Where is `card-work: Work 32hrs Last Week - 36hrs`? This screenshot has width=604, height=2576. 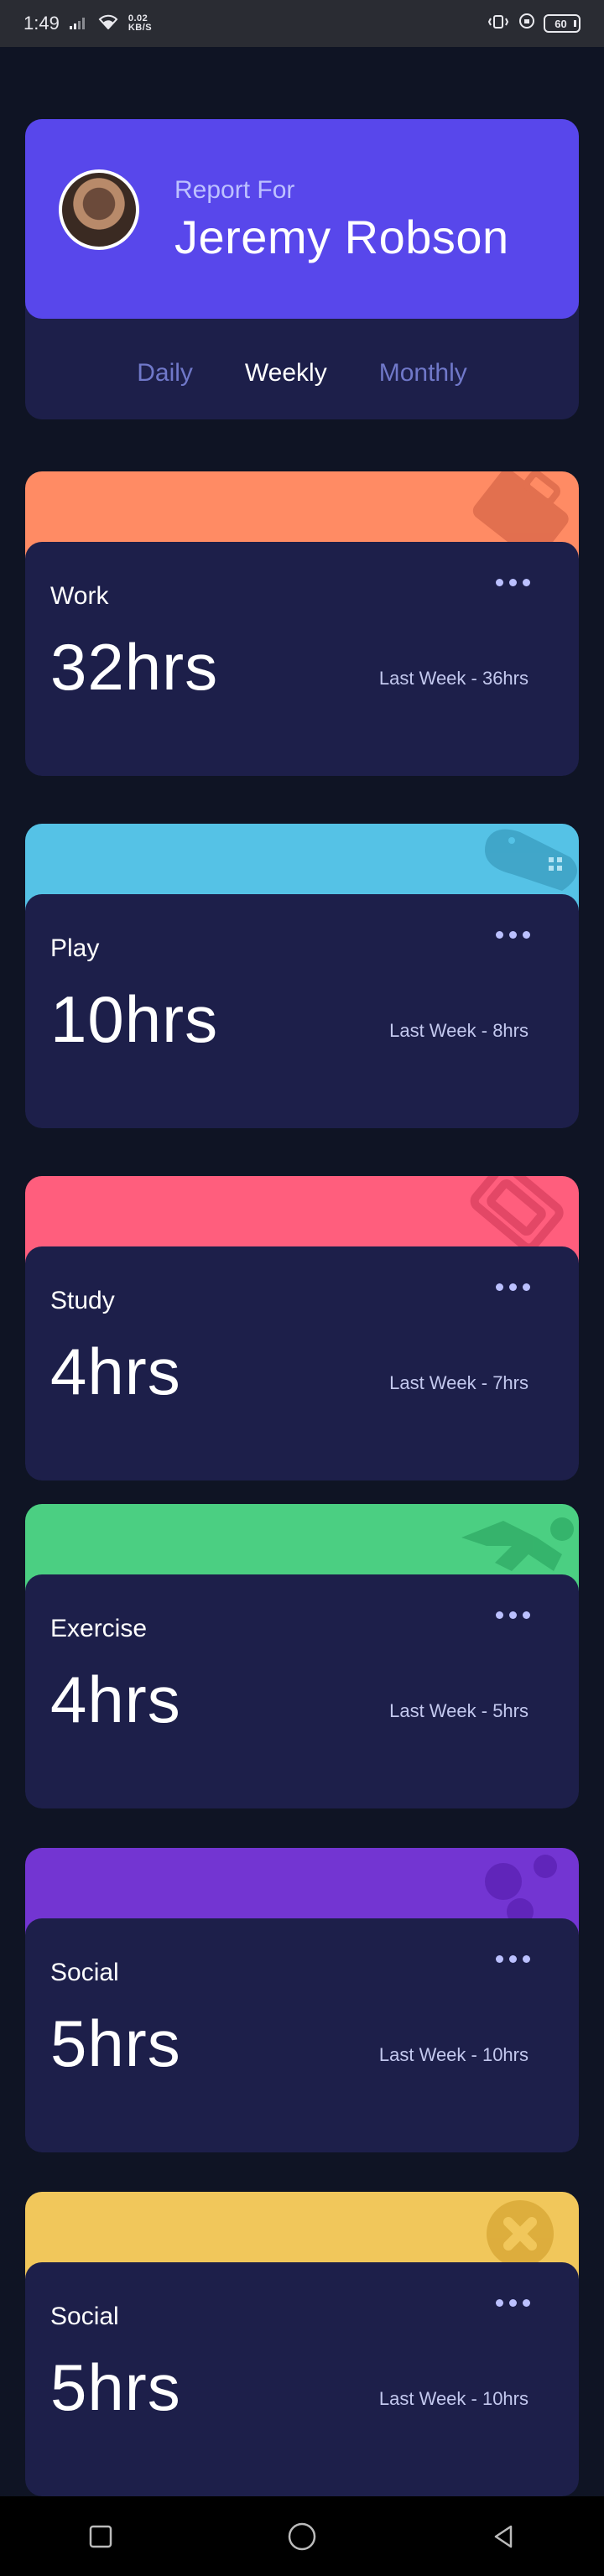
card-work: Work 32hrs Last Week - 36hrs is located at coordinates (302, 623).